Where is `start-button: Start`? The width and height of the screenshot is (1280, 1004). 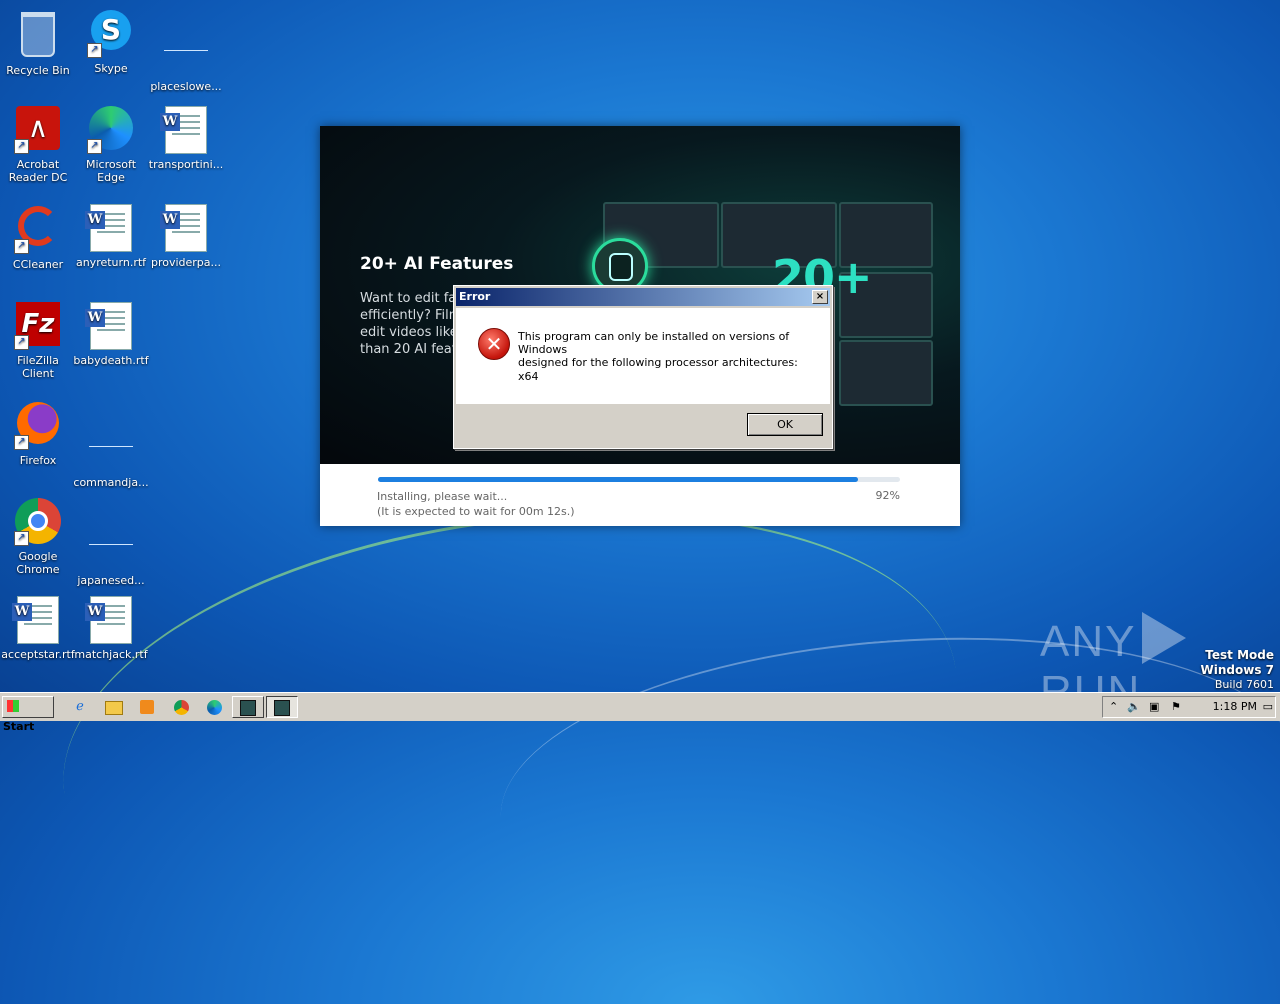 start-button: Start is located at coordinates (28, 714).